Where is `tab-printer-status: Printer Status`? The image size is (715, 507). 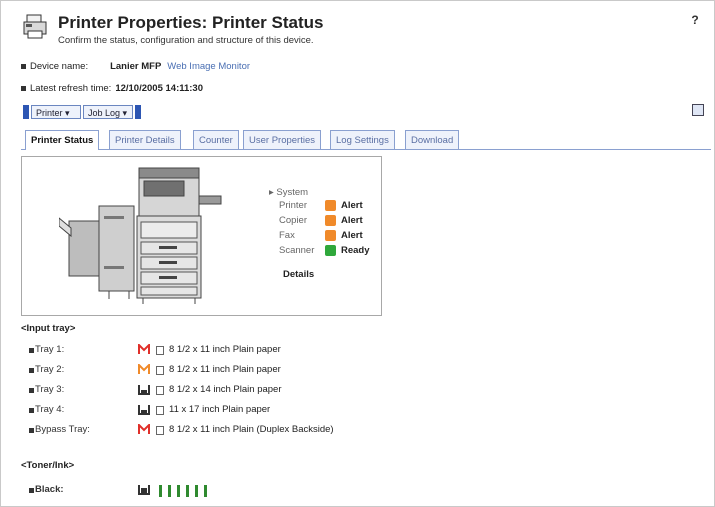 tab-printer-status: Printer Status is located at coordinates (62, 140).